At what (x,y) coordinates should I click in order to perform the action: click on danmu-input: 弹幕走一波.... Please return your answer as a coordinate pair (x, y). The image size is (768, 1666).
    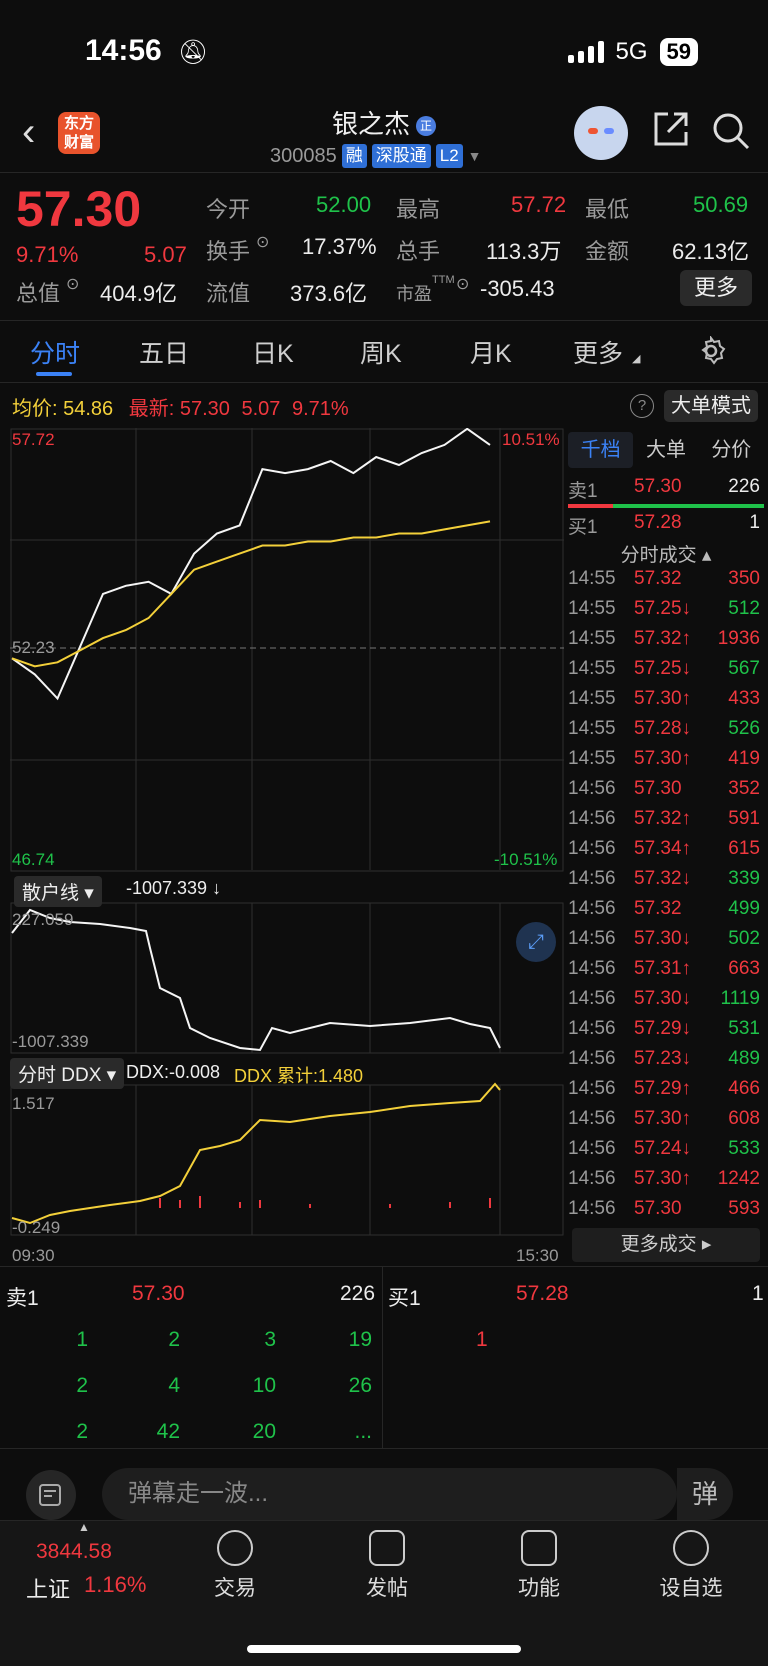
    Looking at the image, I should click on (389, 1494).